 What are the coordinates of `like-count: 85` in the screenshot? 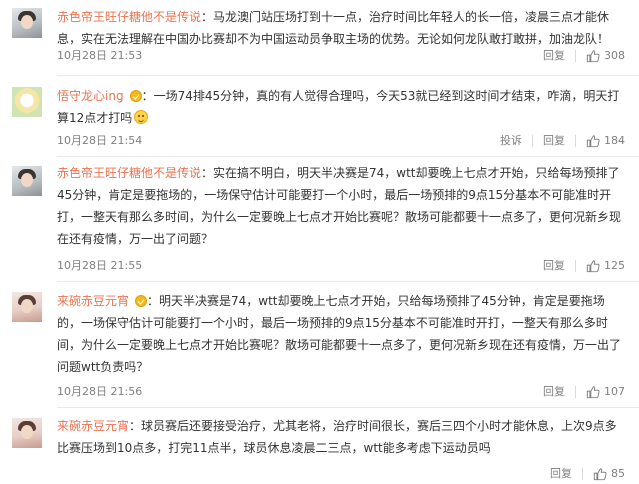 It's located at (618, 473).